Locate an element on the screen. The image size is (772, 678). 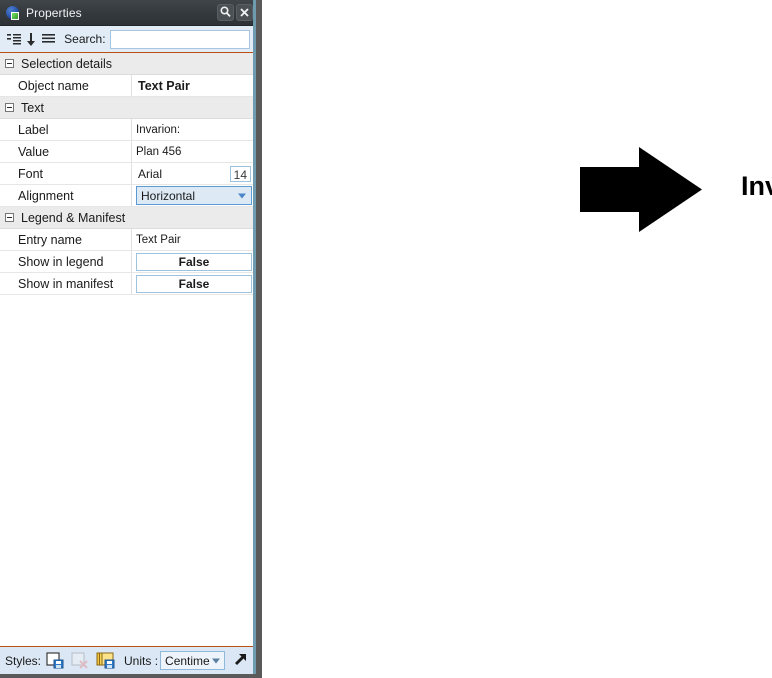
property-label: Value is located at coordinates (66, 151).